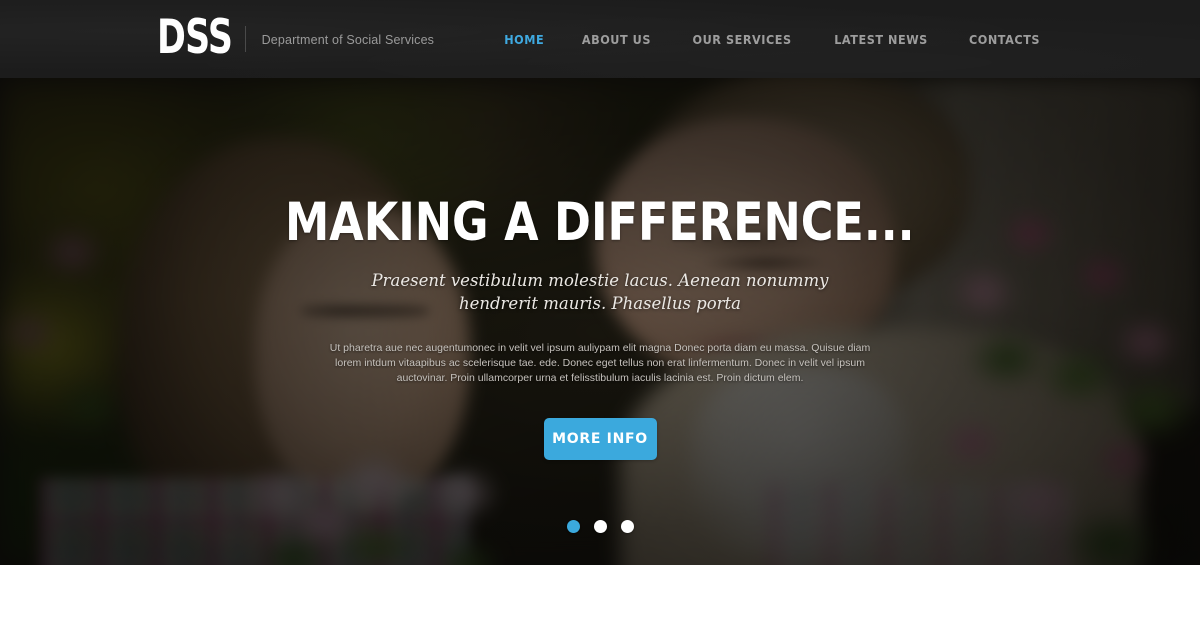 Image resolution: width=1200 pixels, height=627 pixels. What do you see at coordinates (616, 39) in the screenshot?
I see `nav-item-about-us: ABOUT US` at bounding box center [616, 39].